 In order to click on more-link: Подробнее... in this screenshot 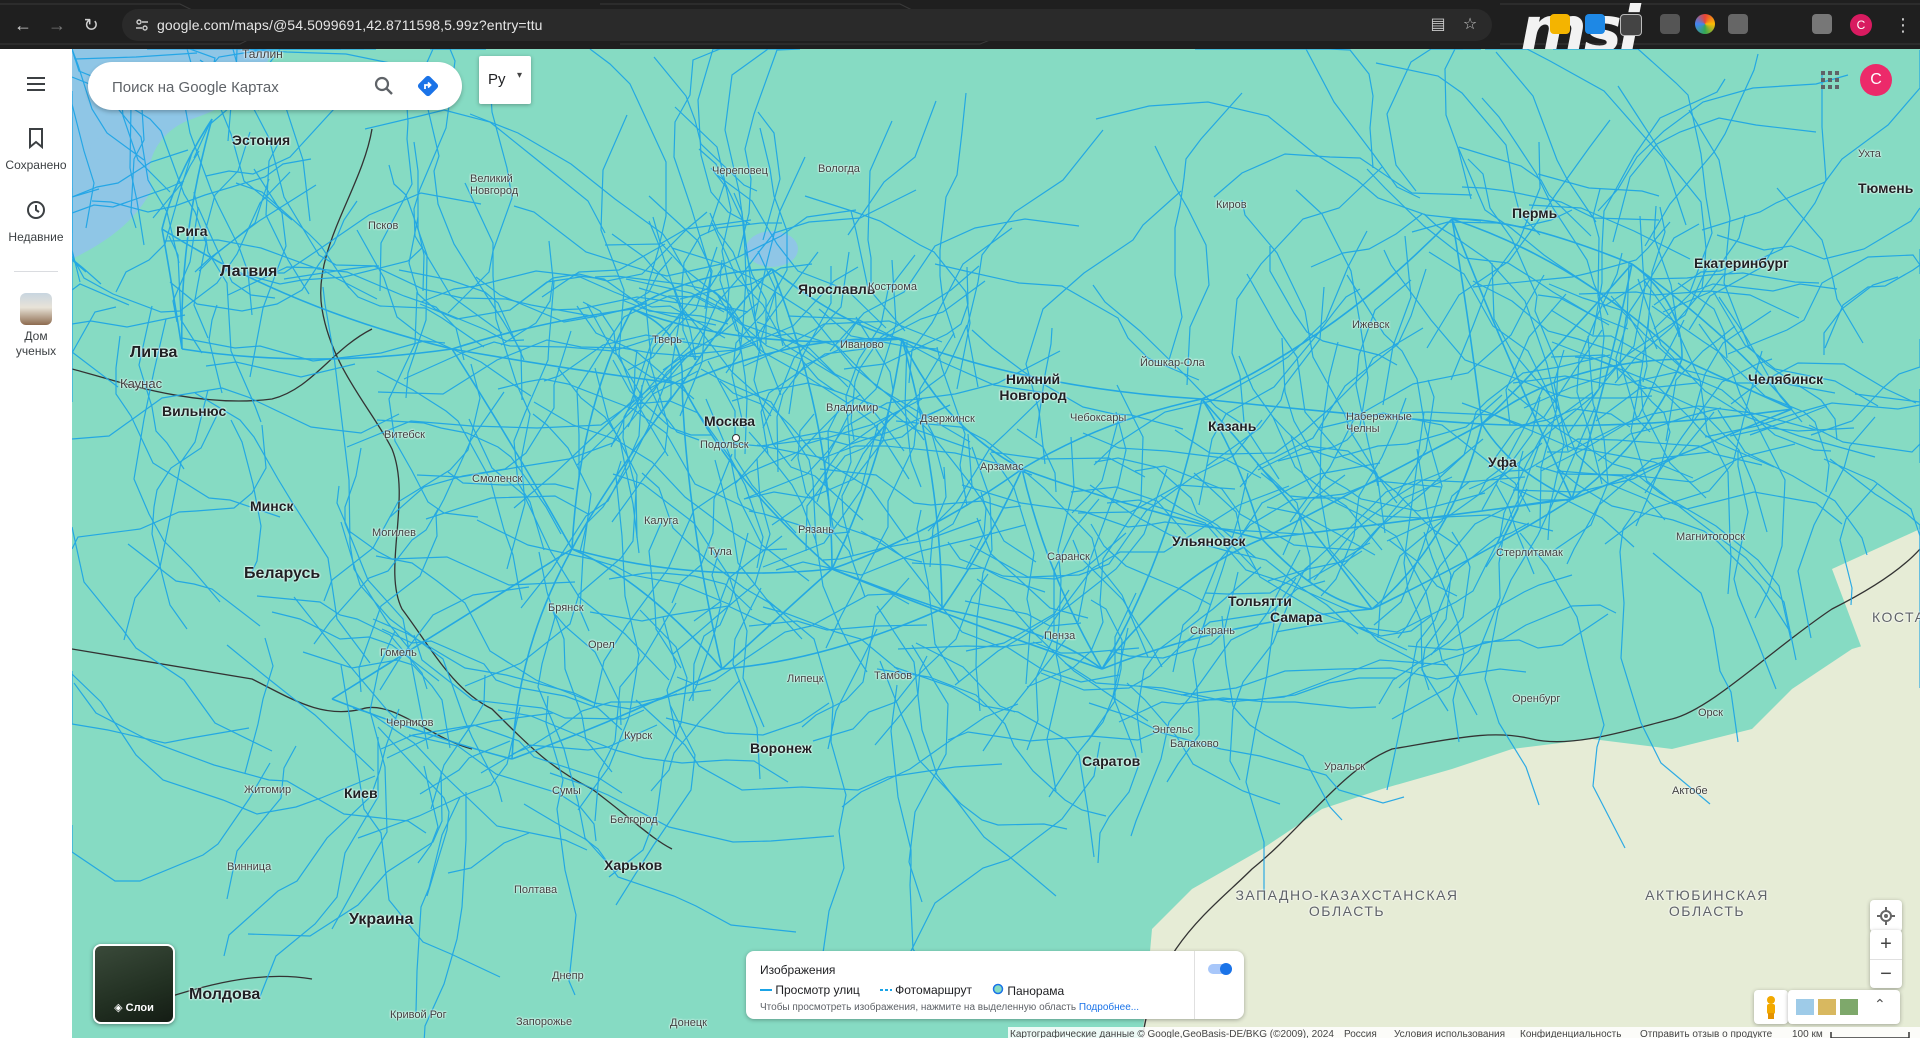, I will do `click(1109, 1007)`.